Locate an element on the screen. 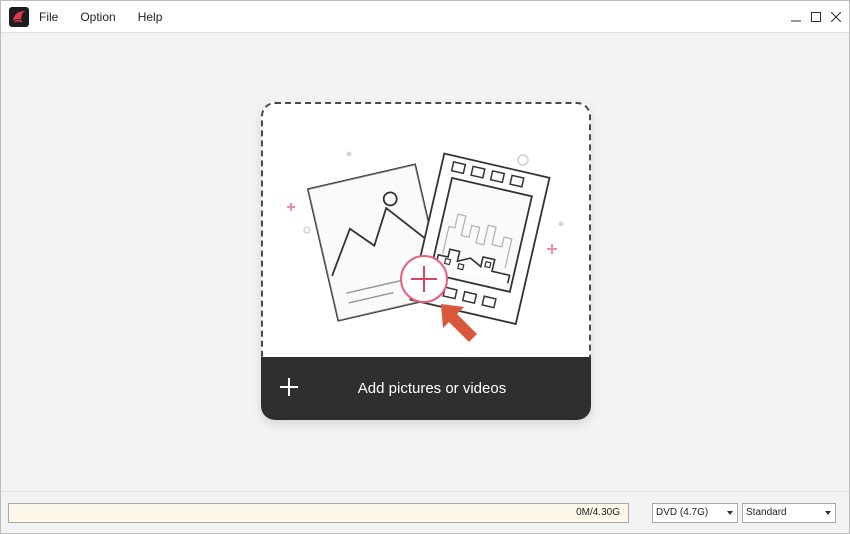  close-icon is located at coordinates (836, 17).